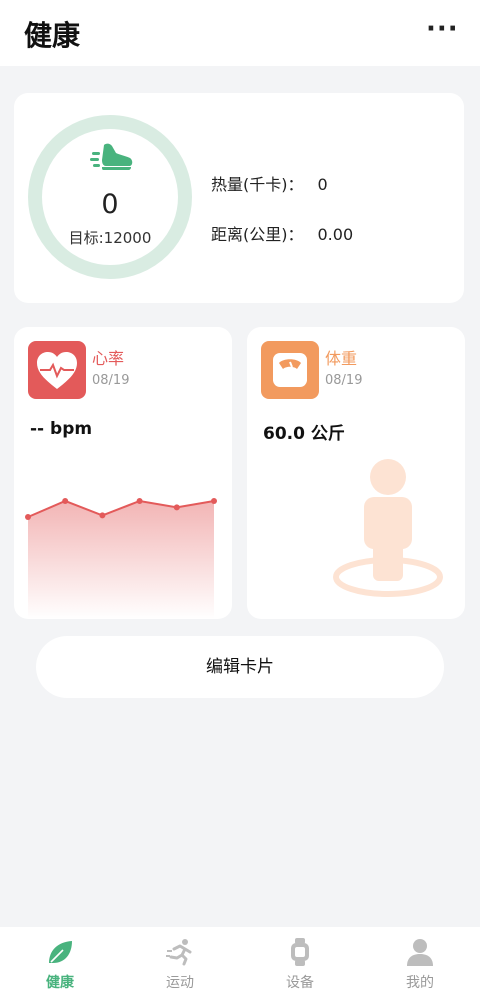 Image resolution: width=480 pixels, height=1000 pixels. I want to click on calories-label: 热量(千卡)：, so click(257, 184).